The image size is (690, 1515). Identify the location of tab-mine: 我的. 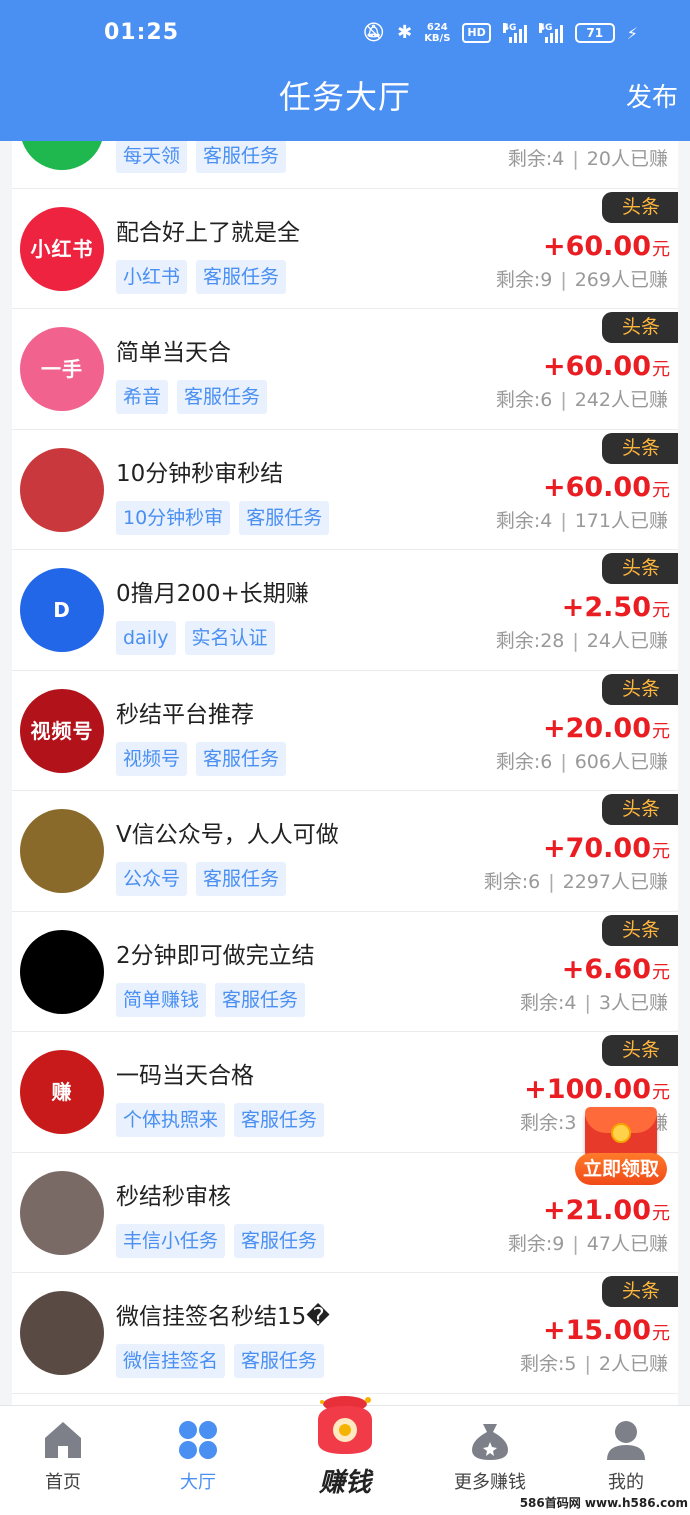
(626, 1456).